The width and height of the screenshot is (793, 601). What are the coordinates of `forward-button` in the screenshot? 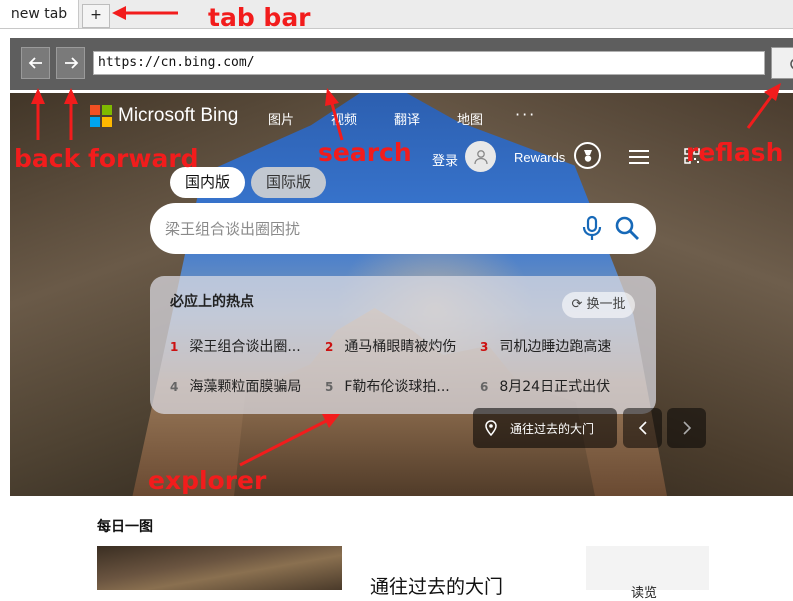 It's located at (70, 63).